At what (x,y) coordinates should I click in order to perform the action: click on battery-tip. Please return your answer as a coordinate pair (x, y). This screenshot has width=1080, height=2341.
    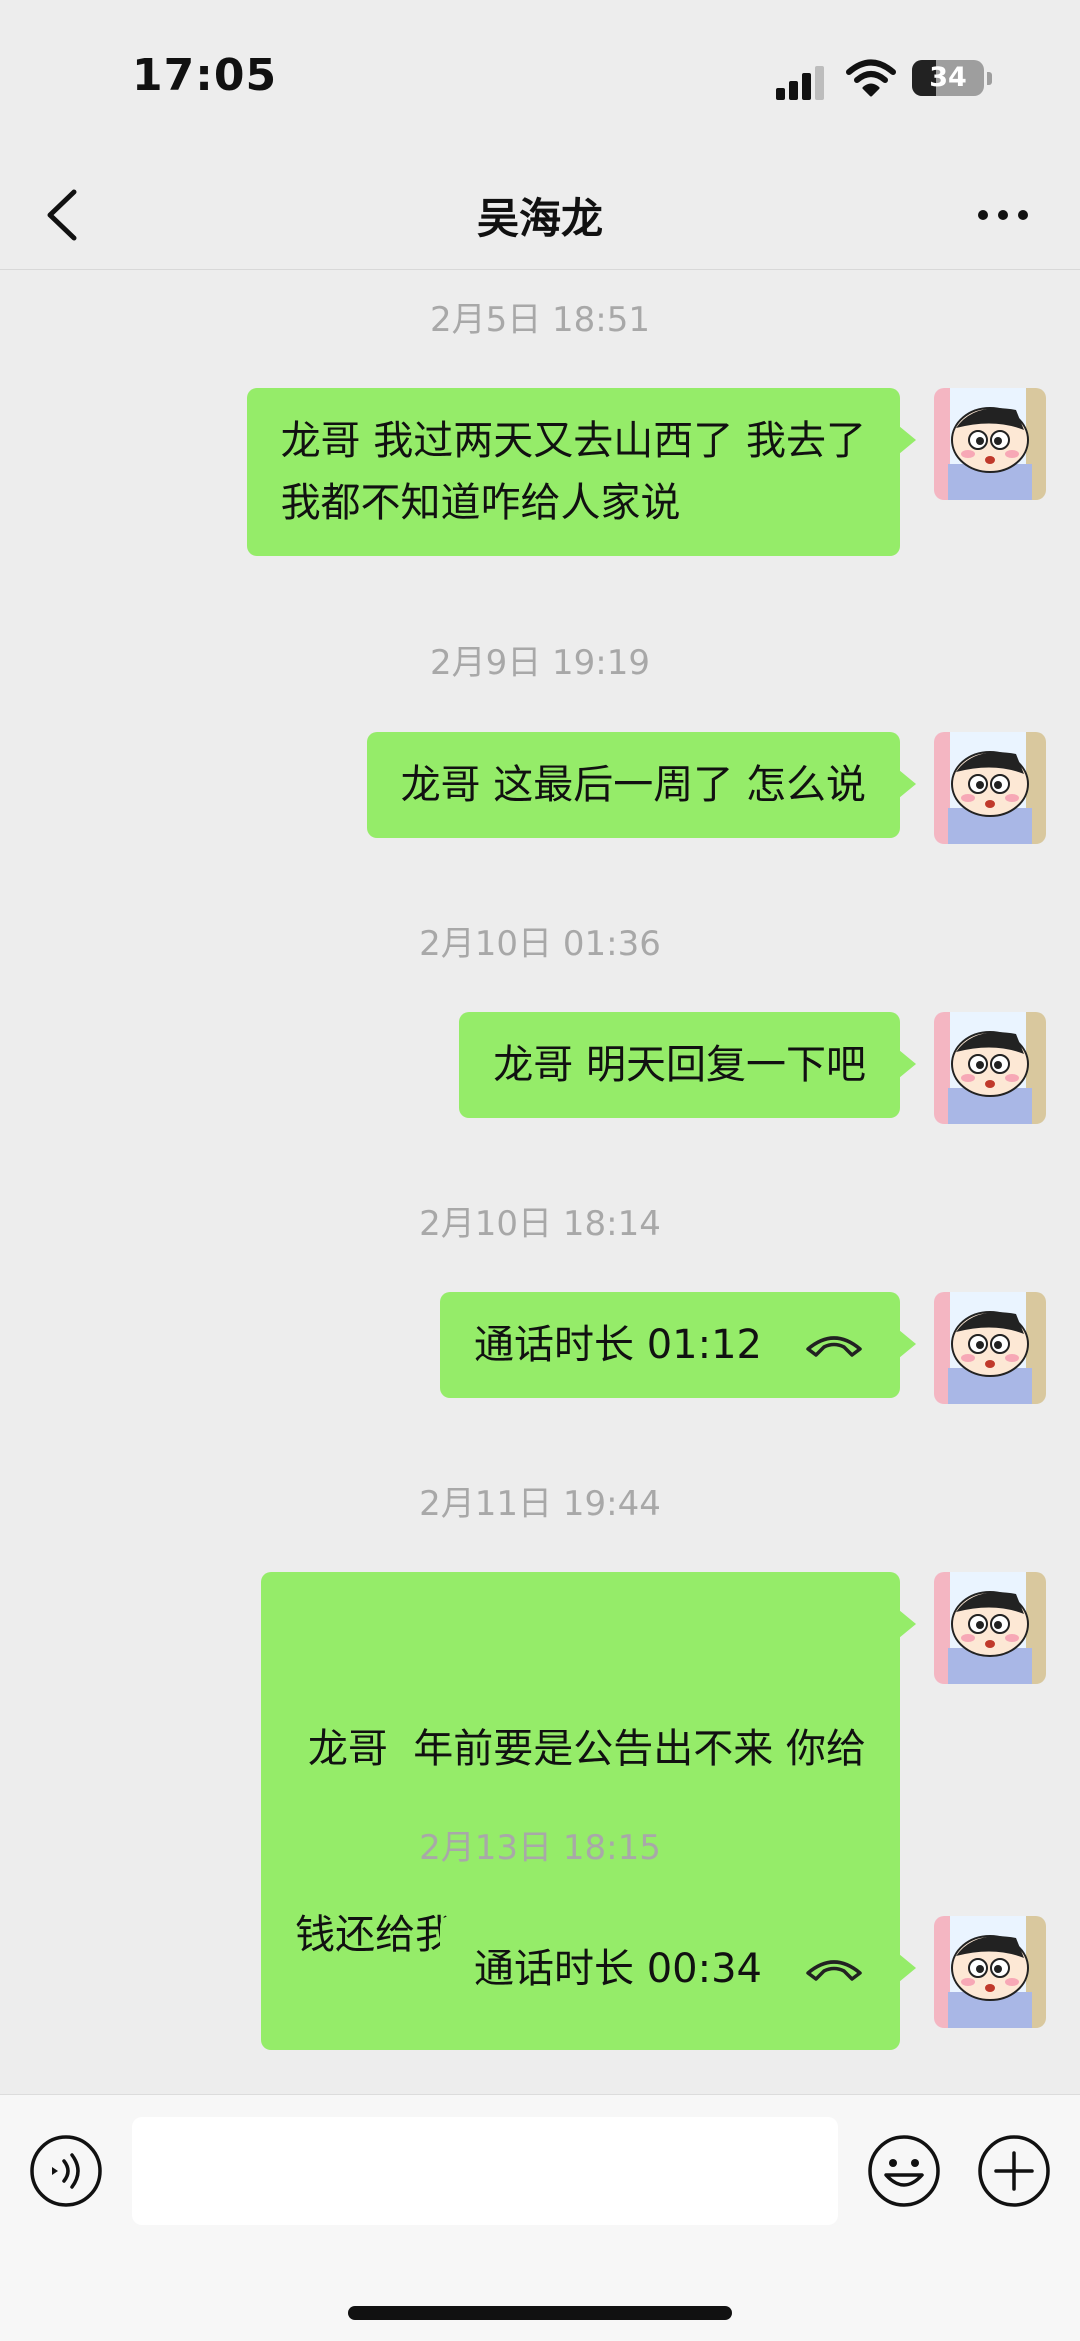
    Looking at the image, I should click on (989, 78).